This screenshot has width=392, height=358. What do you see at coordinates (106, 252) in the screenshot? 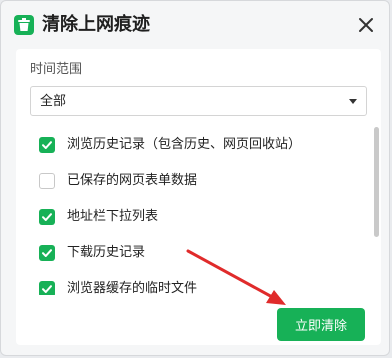
I see `option-label: 下载历史记录` at bounding box center [106, 252].